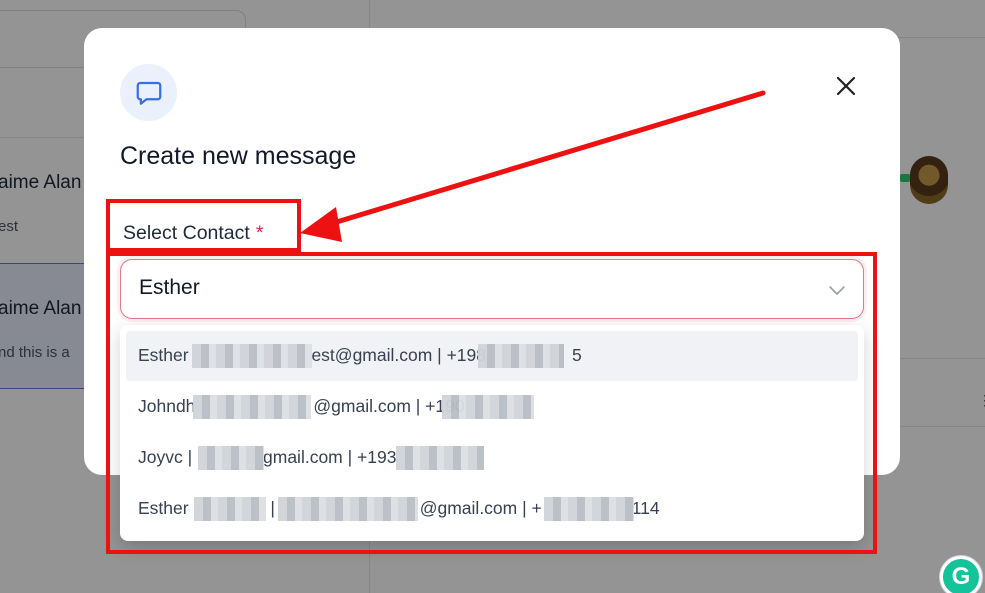 The width and height of the screenshot is (985, 593). I want to click on annotation-arrow-icon, so click(533, 166).